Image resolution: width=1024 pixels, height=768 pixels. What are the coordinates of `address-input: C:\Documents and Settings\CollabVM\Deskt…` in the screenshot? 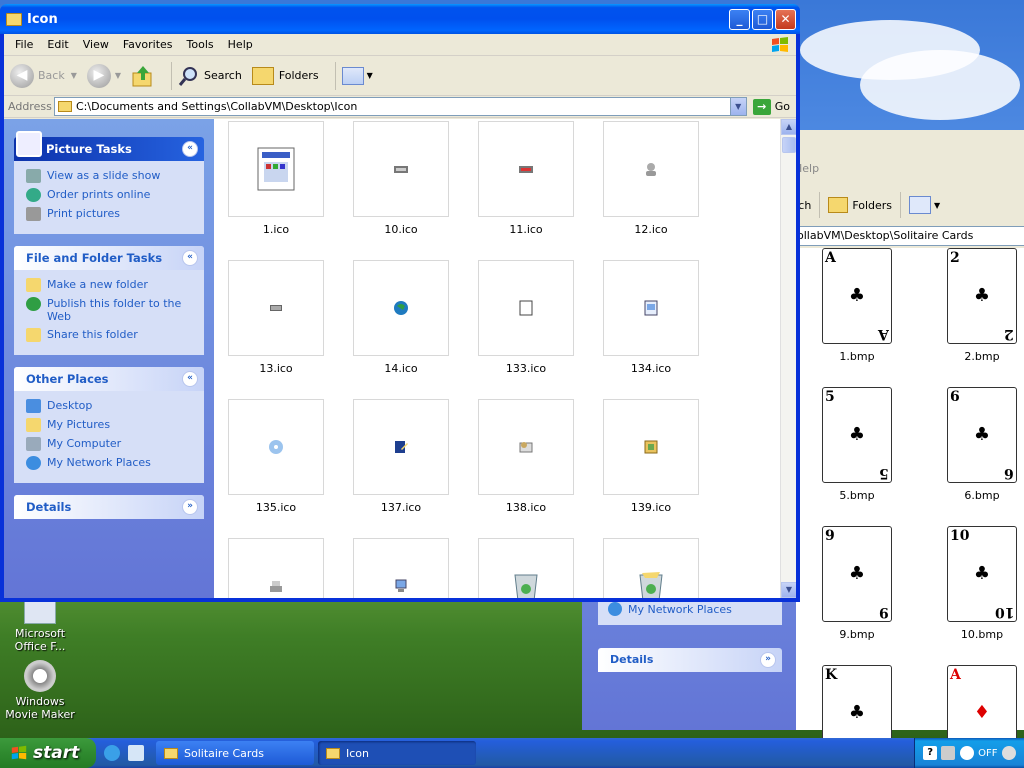 It's located at (400, 106).